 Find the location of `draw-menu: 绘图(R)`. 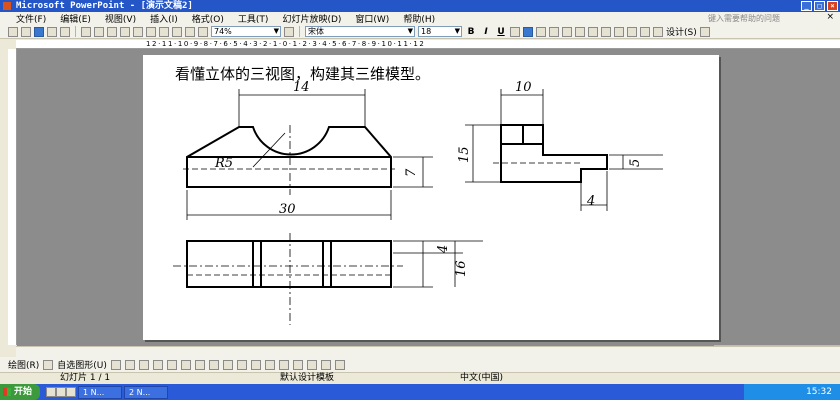

draw-menu: 绘图(R) is located at coordinates (23, 364).